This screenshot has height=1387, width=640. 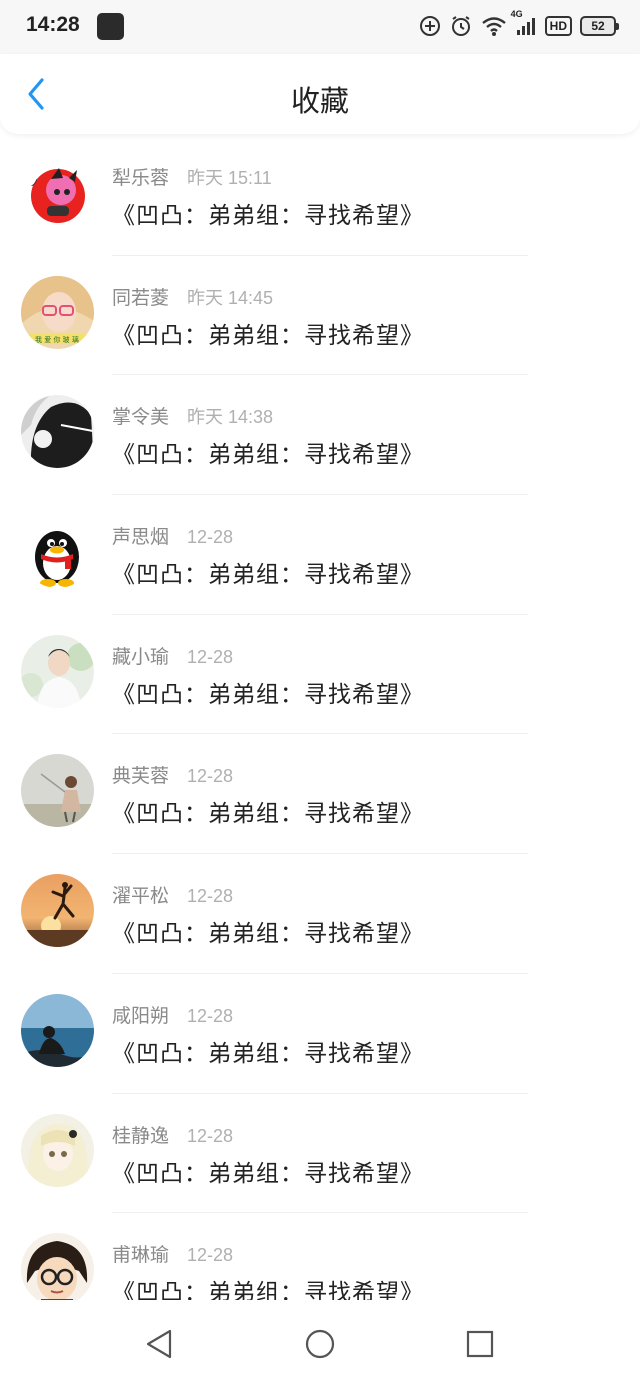 I want to click on list-item: ノ 犁乐蓉 昨天 15:11 《凹凸：弟弟组：寻找希望》, so click(x=320, y=196).